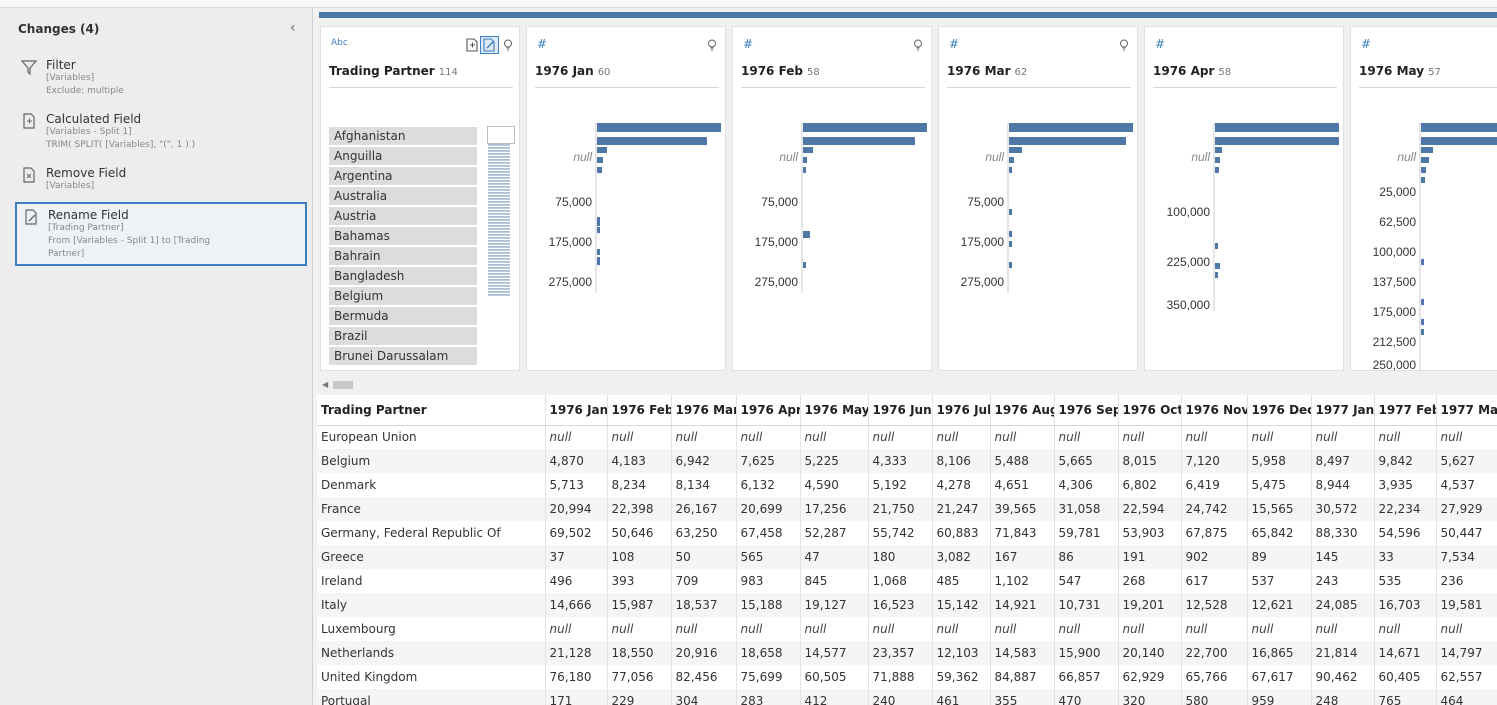 The height and width of the screenshot is (705, 1497). I want to click on profile-card-1976-jan: #1976 Jan 60 null 75,000 175,000 275,000, so click(626, 198).